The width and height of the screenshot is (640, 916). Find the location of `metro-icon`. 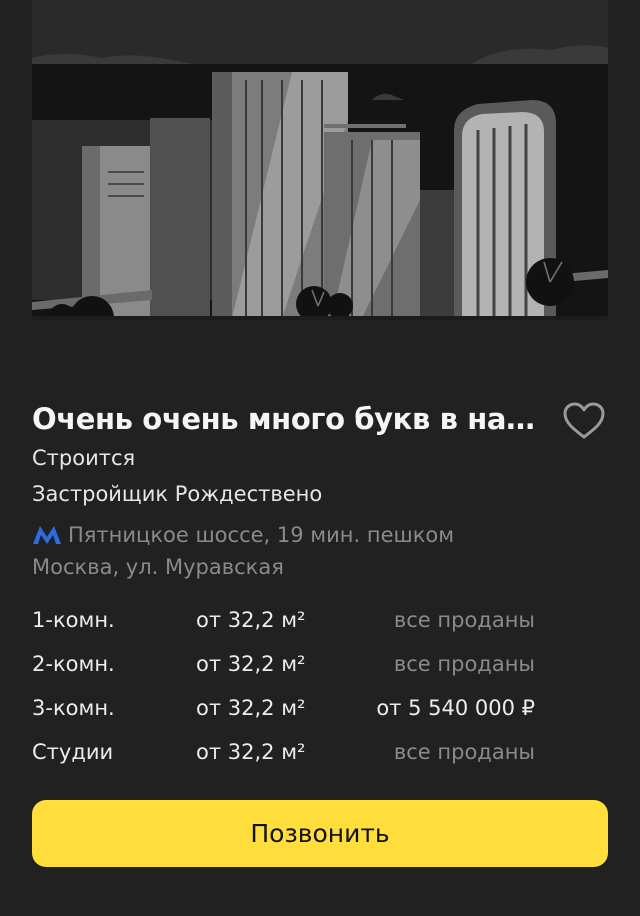

metro-icon is located at coordinates (47, 535).